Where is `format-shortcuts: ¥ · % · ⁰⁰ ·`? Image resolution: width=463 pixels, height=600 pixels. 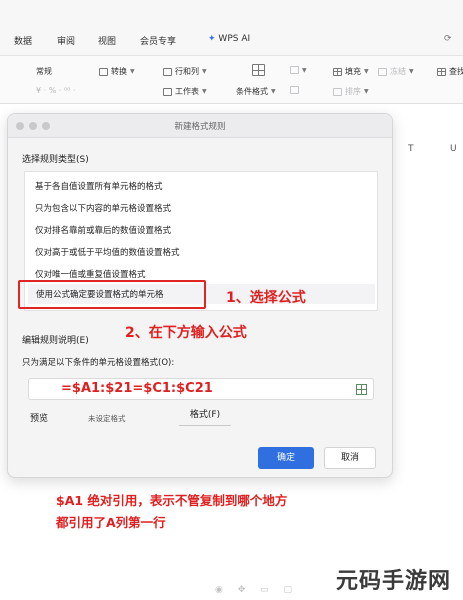
format-shortcuts: ¥ · % · ⁰⁰ · is located at coordinates (55, 90).